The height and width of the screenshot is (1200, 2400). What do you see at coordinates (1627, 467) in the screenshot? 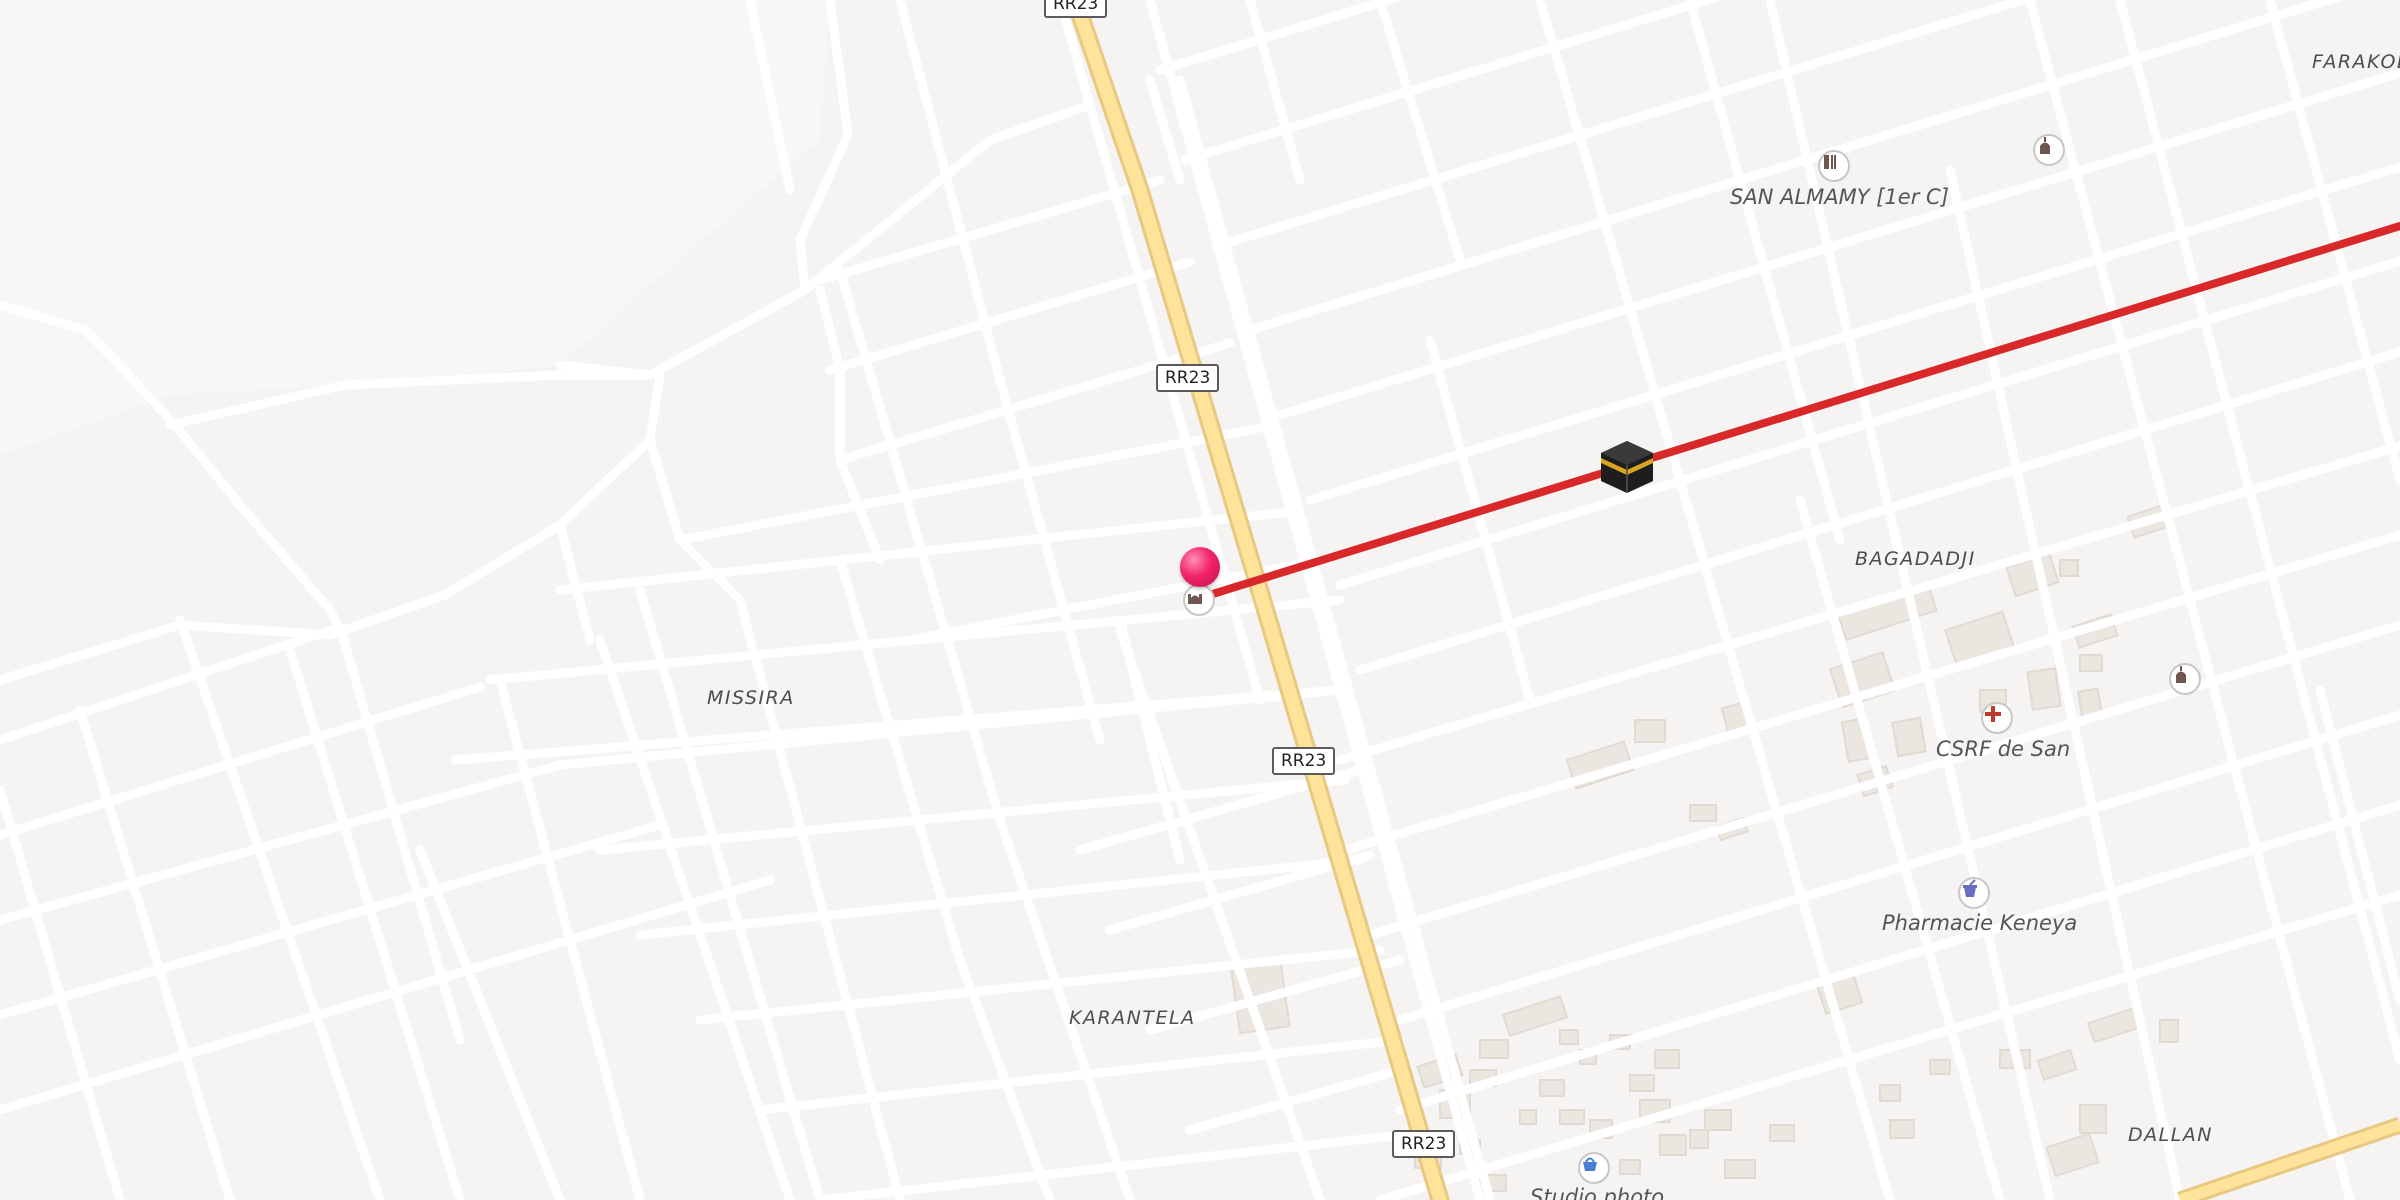
I see `kaaba-icon` at bounding box center [1627, 467].